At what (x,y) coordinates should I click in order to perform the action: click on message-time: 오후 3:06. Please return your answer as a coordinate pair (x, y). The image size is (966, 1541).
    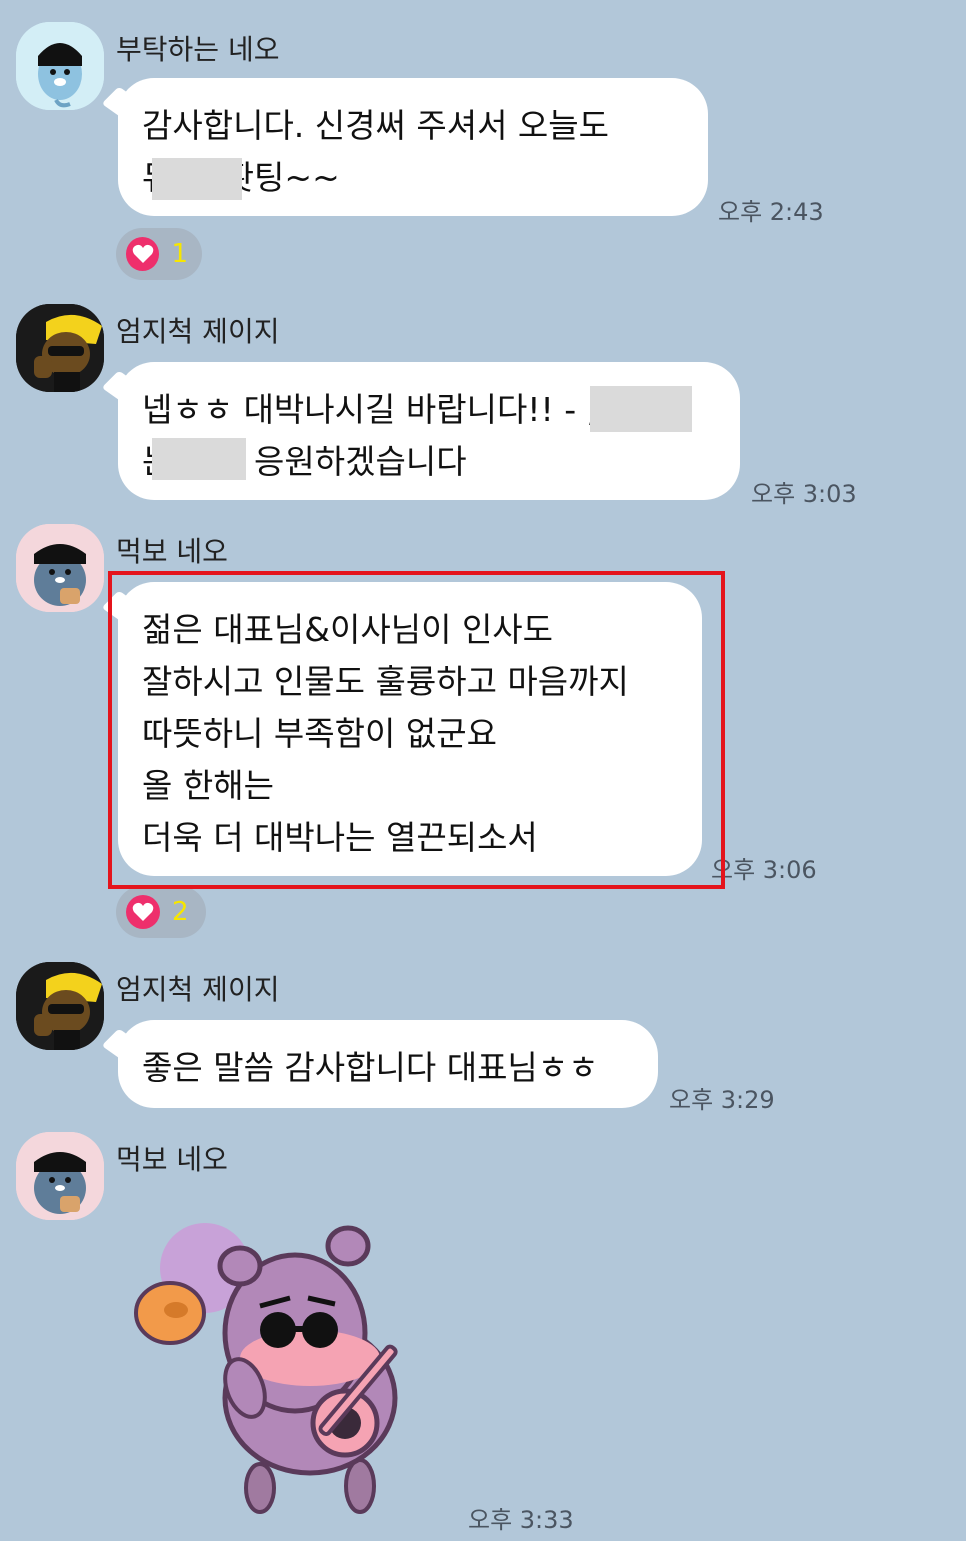
    Looking at the image, I should click on (764, 870).